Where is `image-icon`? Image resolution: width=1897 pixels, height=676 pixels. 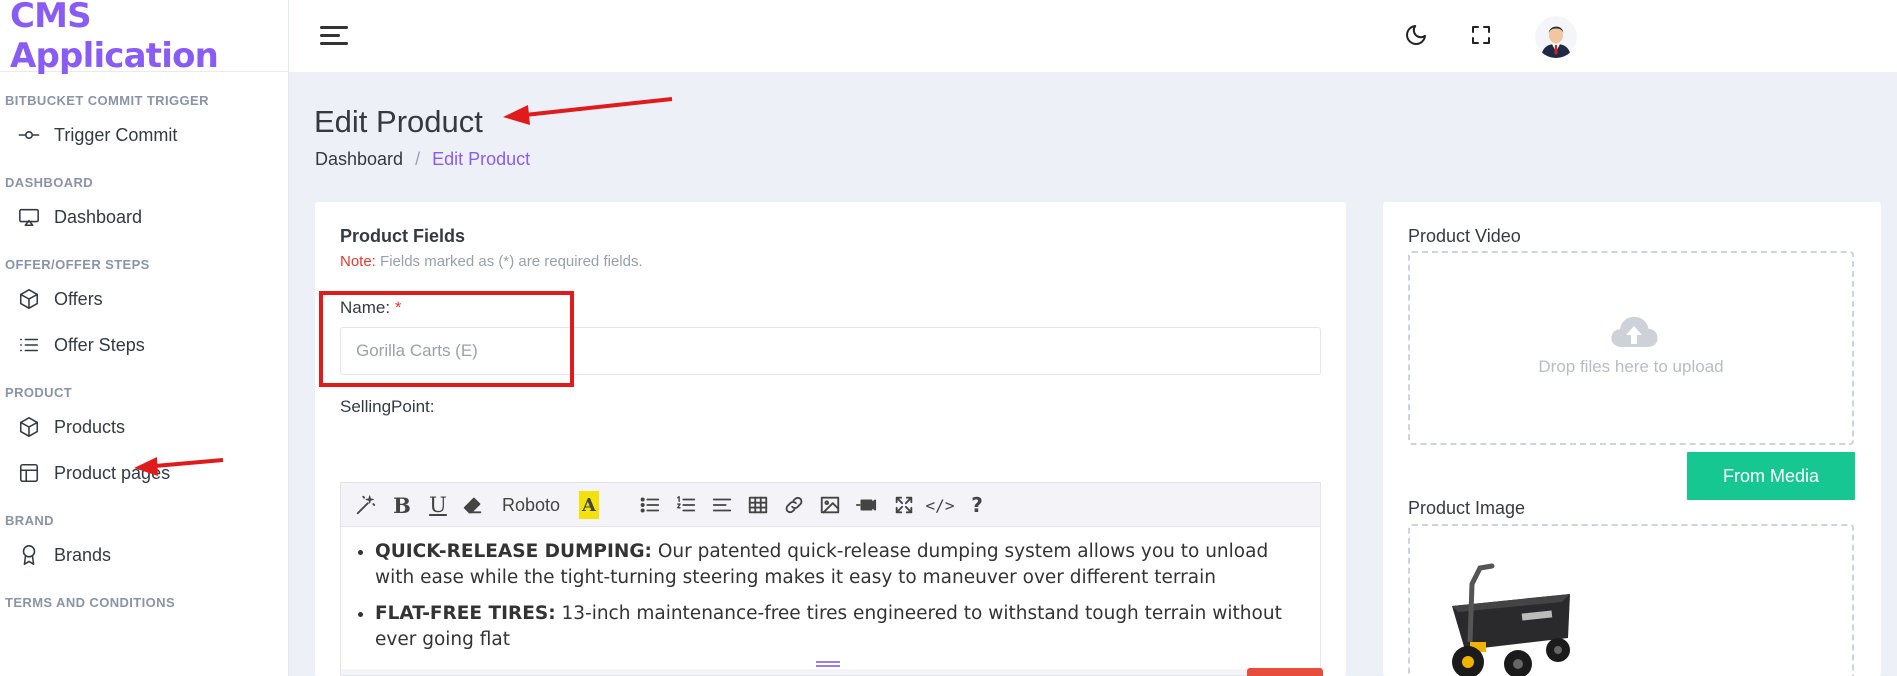
image-icon is located at coordinates (830, 505).